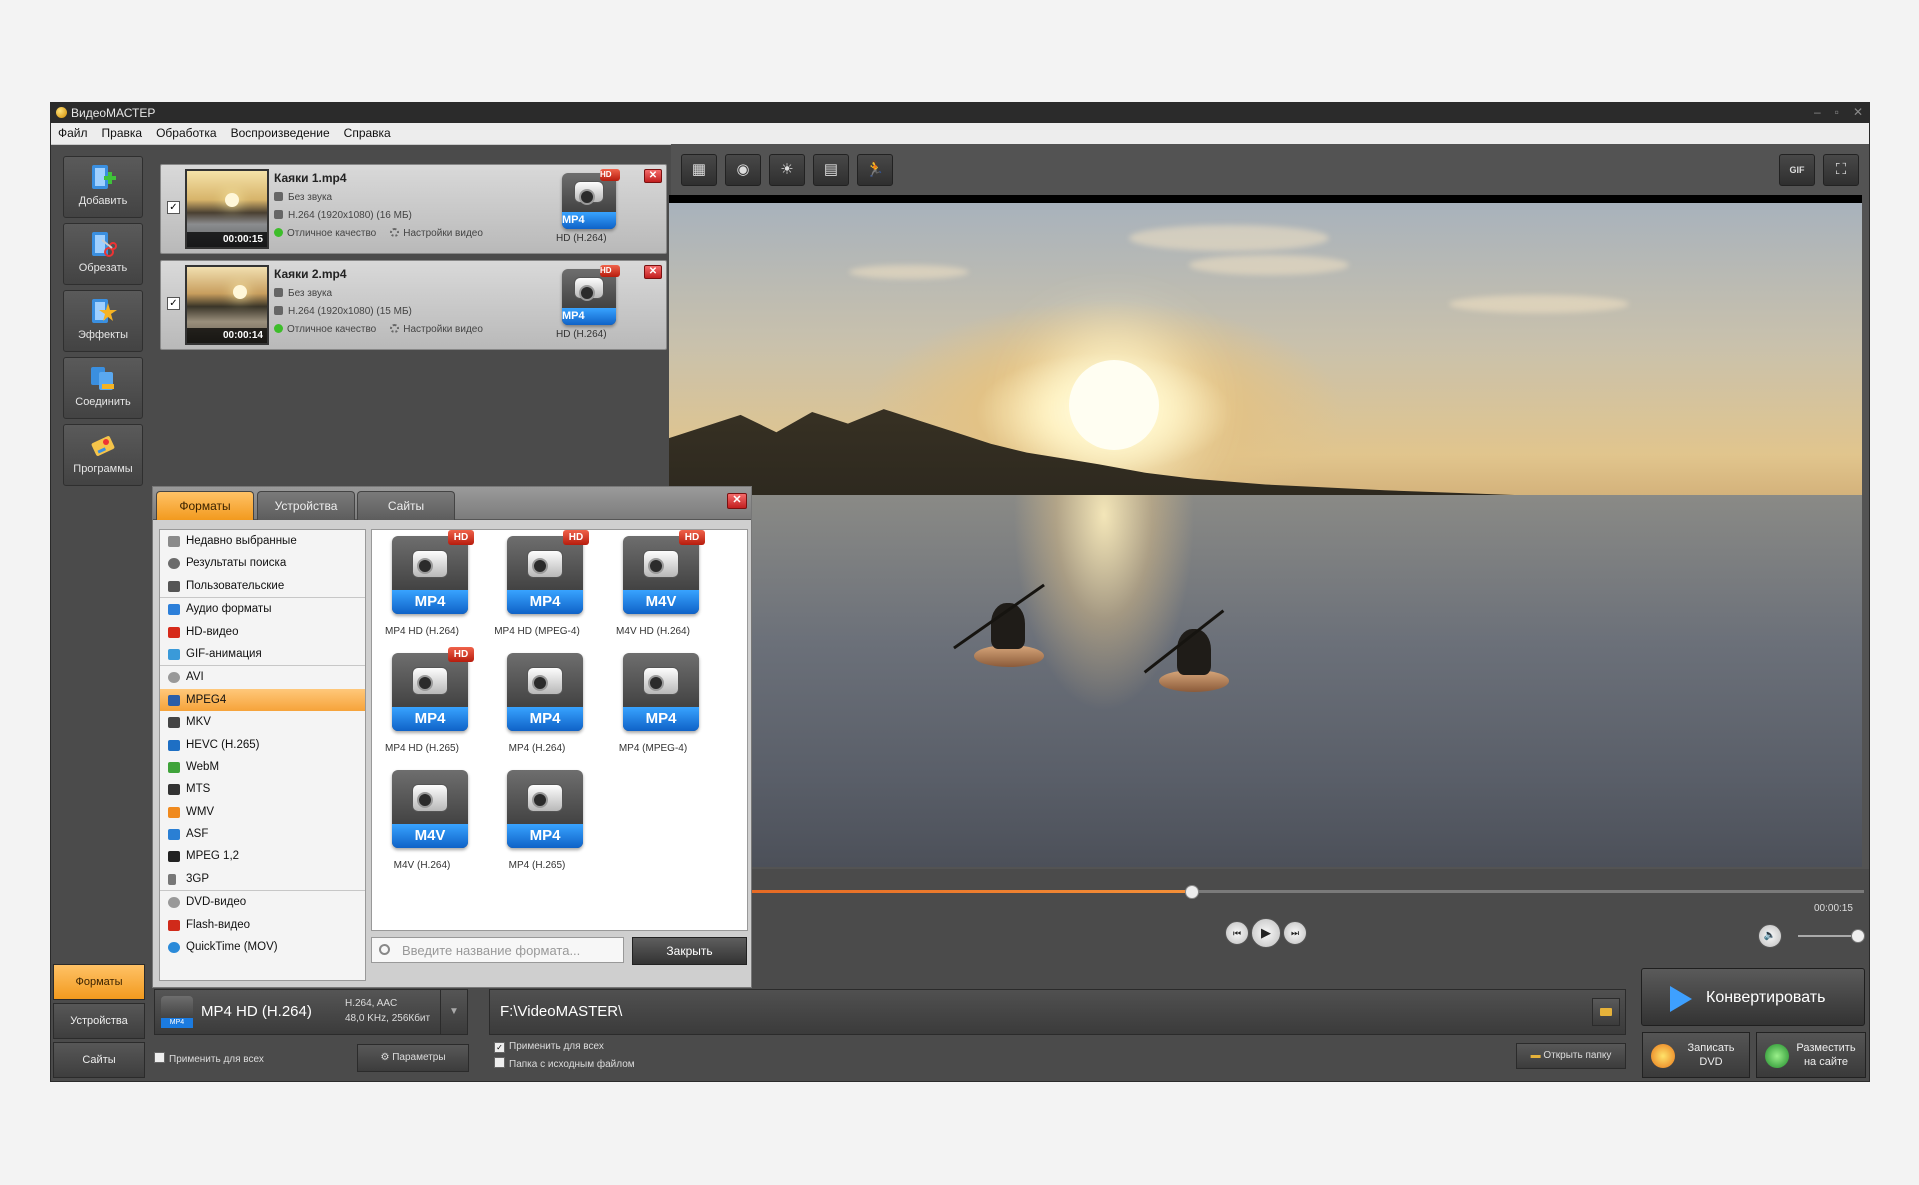 The height and width of the screenshot is (1185, 1919). What do you see at coordinates (654, 589) in the screenshot?
I see `format-card: M4V HD M4V HD (H.264)` at bounding box center [654, 589].